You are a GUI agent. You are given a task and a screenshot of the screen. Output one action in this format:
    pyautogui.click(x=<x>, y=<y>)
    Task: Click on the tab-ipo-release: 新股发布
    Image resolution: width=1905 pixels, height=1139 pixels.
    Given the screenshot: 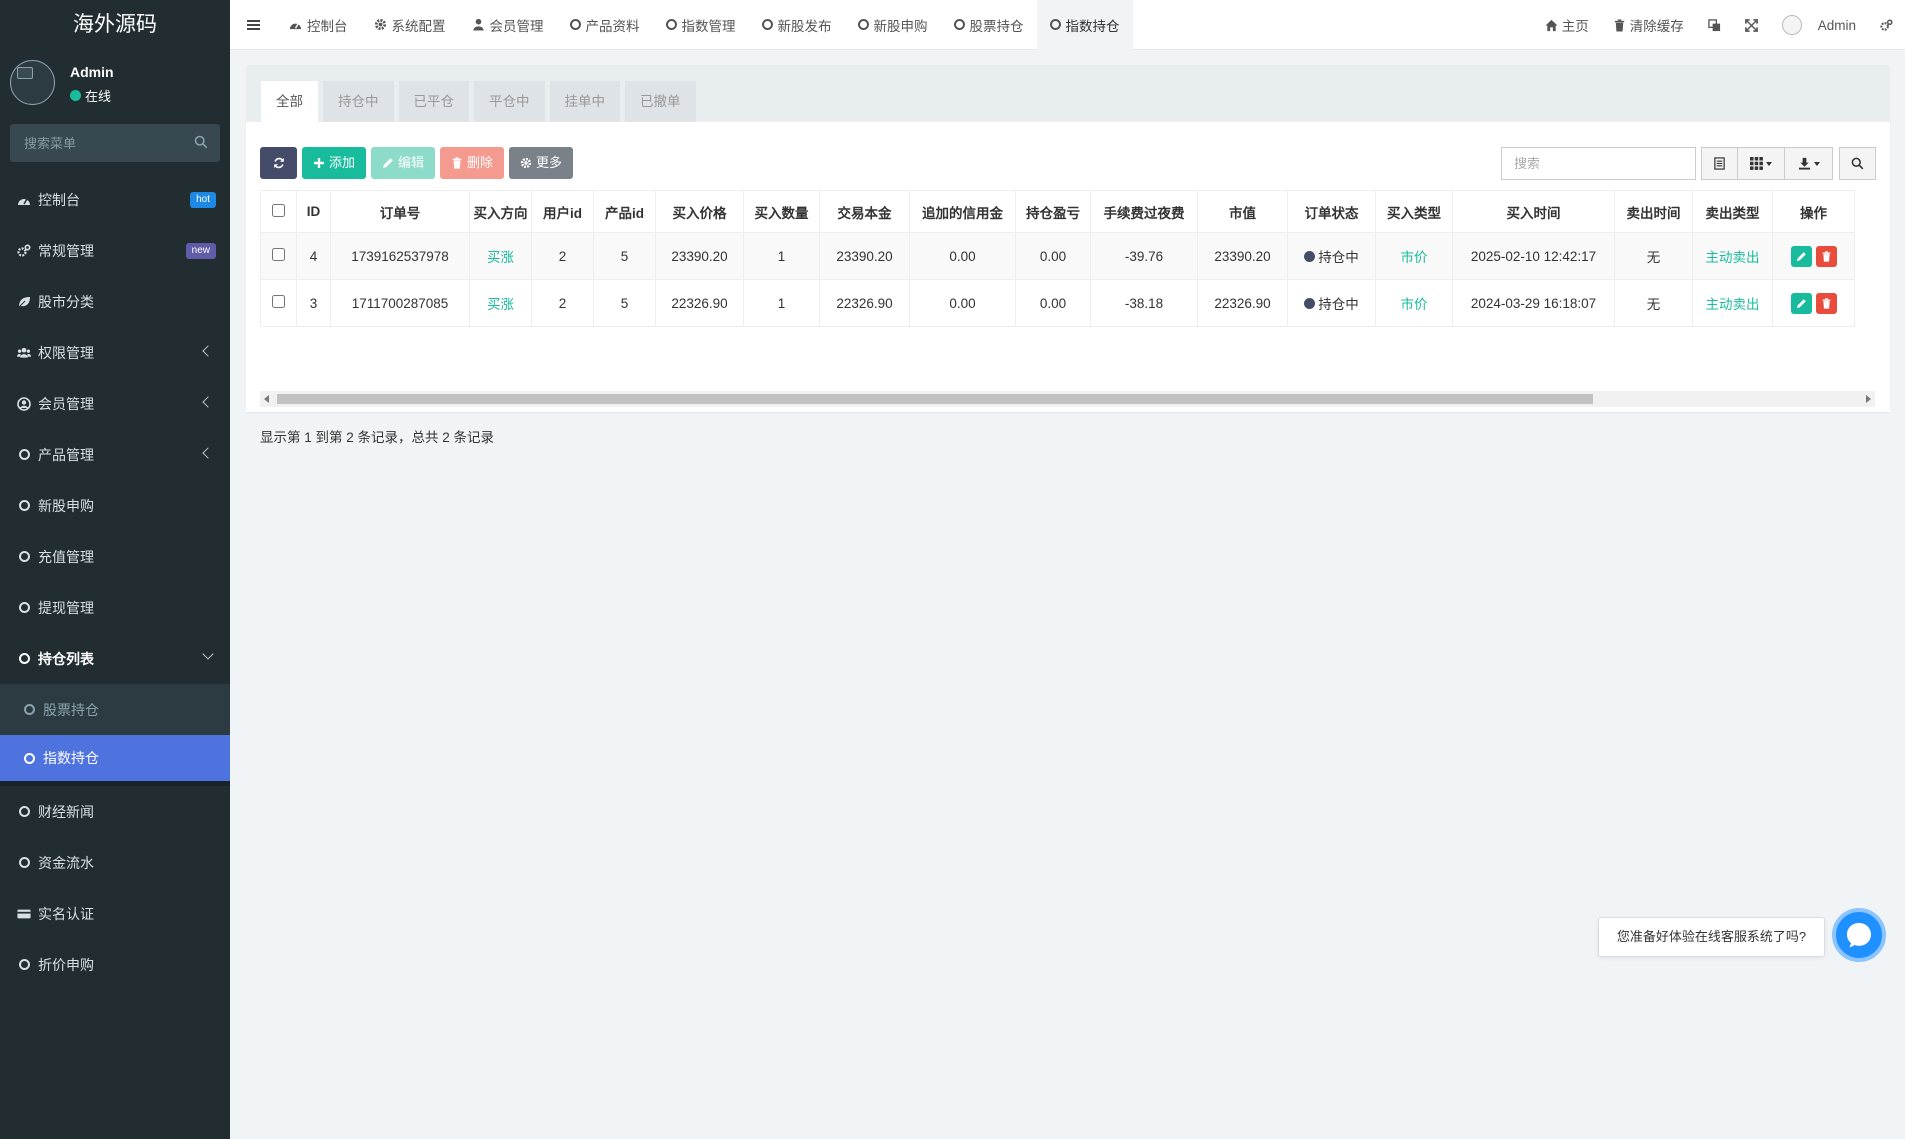 What is the action you would take?
    pyautogui.click(x=797, y=25)
    